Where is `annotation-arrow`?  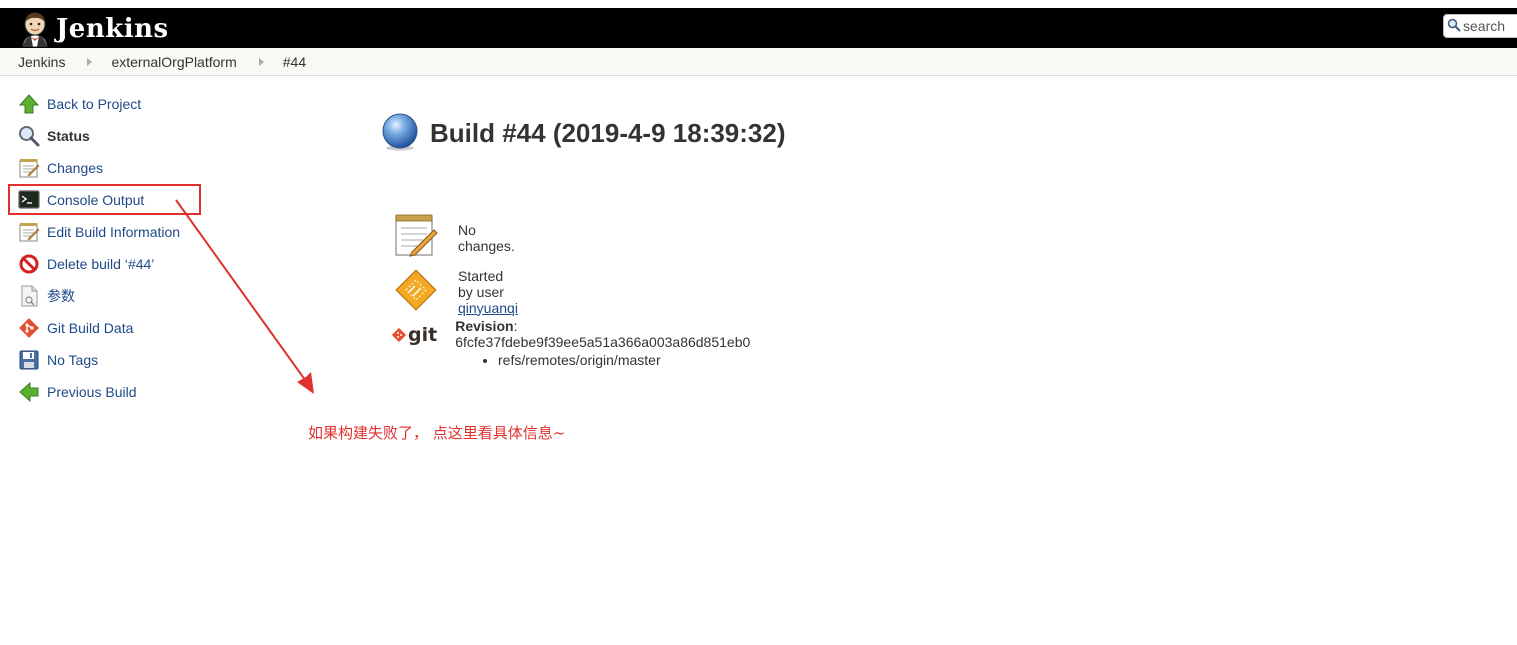
annotation-arrow is located at coordinates (244, 296).